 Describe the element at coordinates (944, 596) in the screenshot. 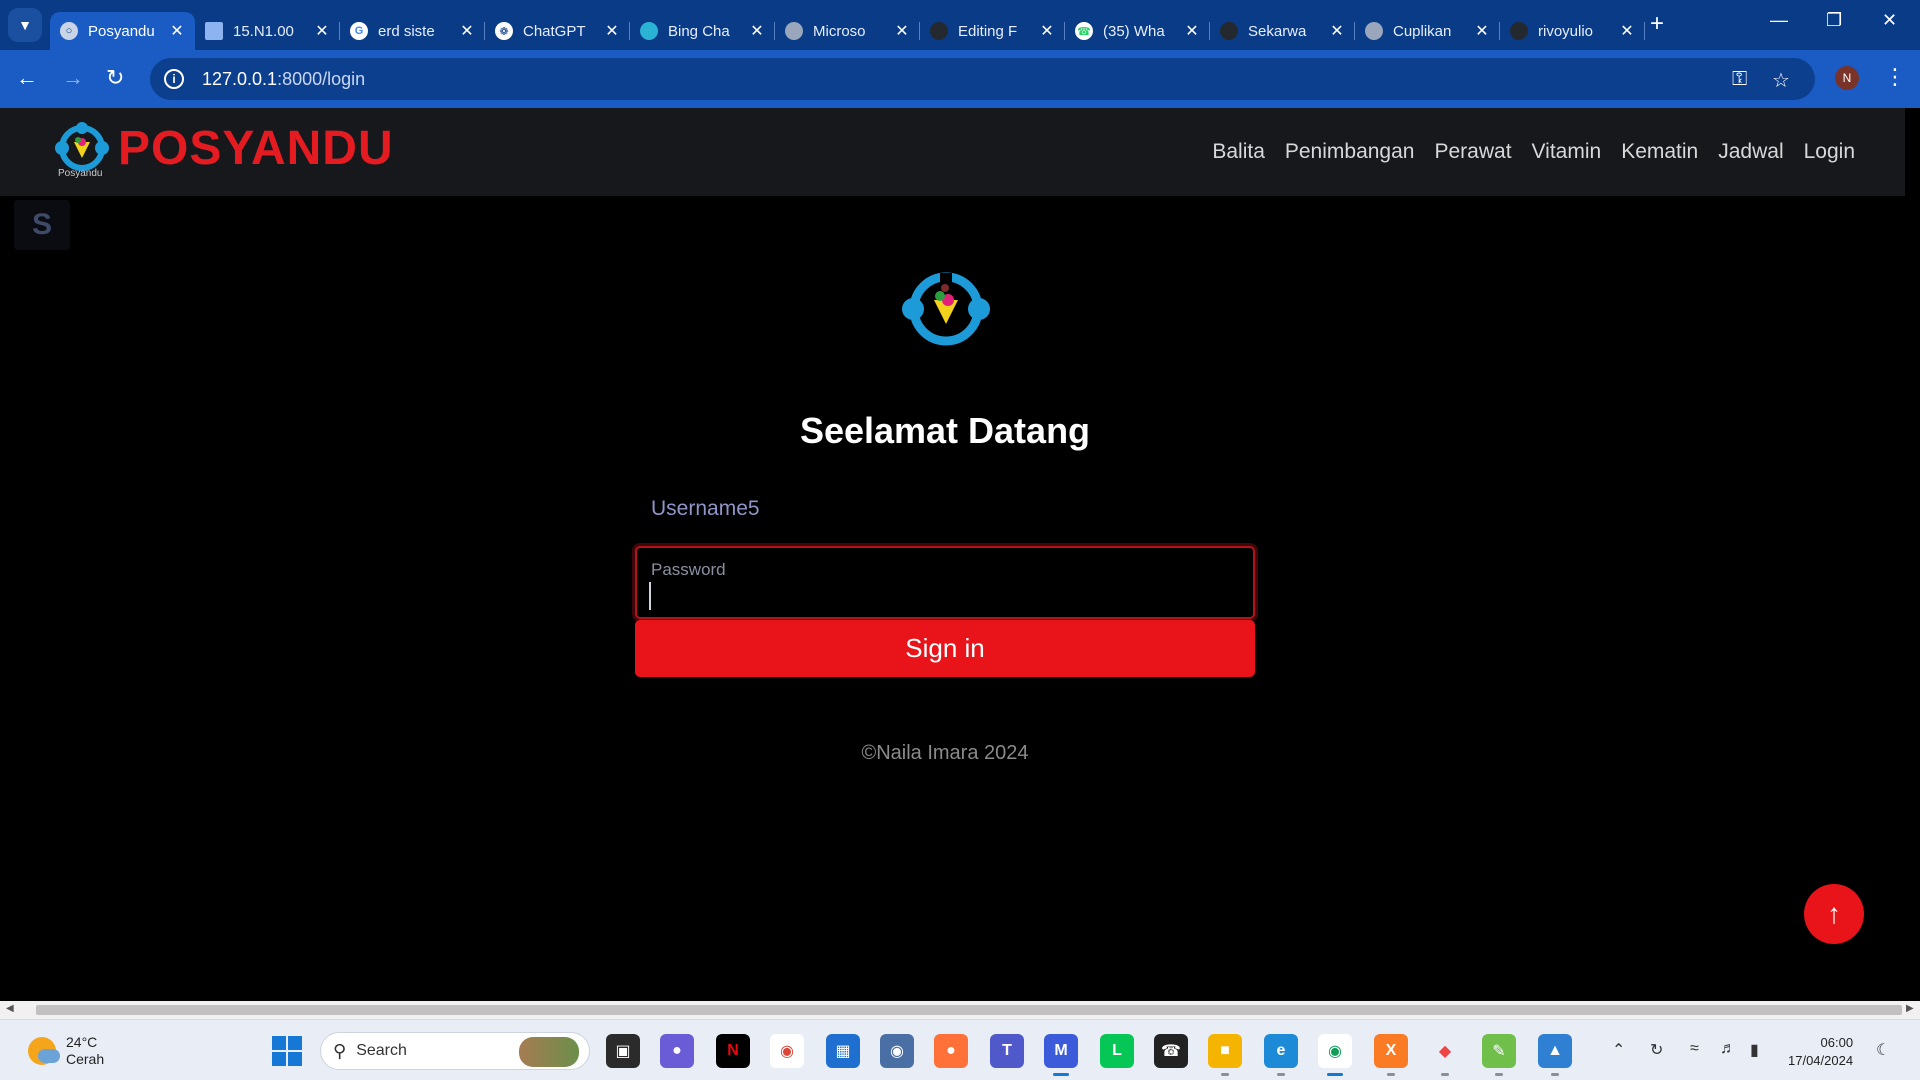

I see `password-input` at that location.